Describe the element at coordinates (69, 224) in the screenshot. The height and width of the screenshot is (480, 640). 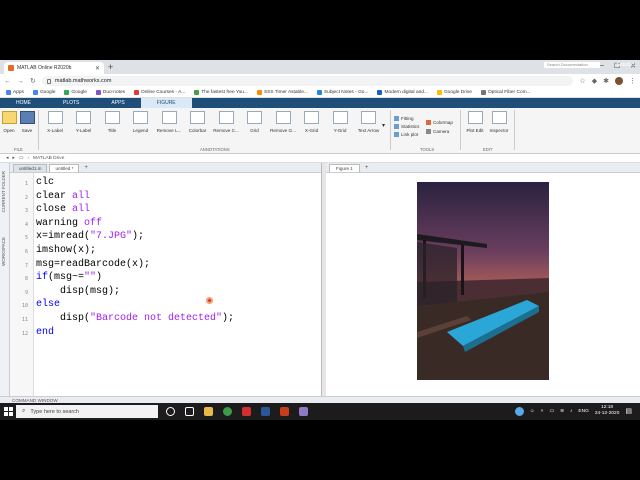
I see `code-line: warning off` at that location.